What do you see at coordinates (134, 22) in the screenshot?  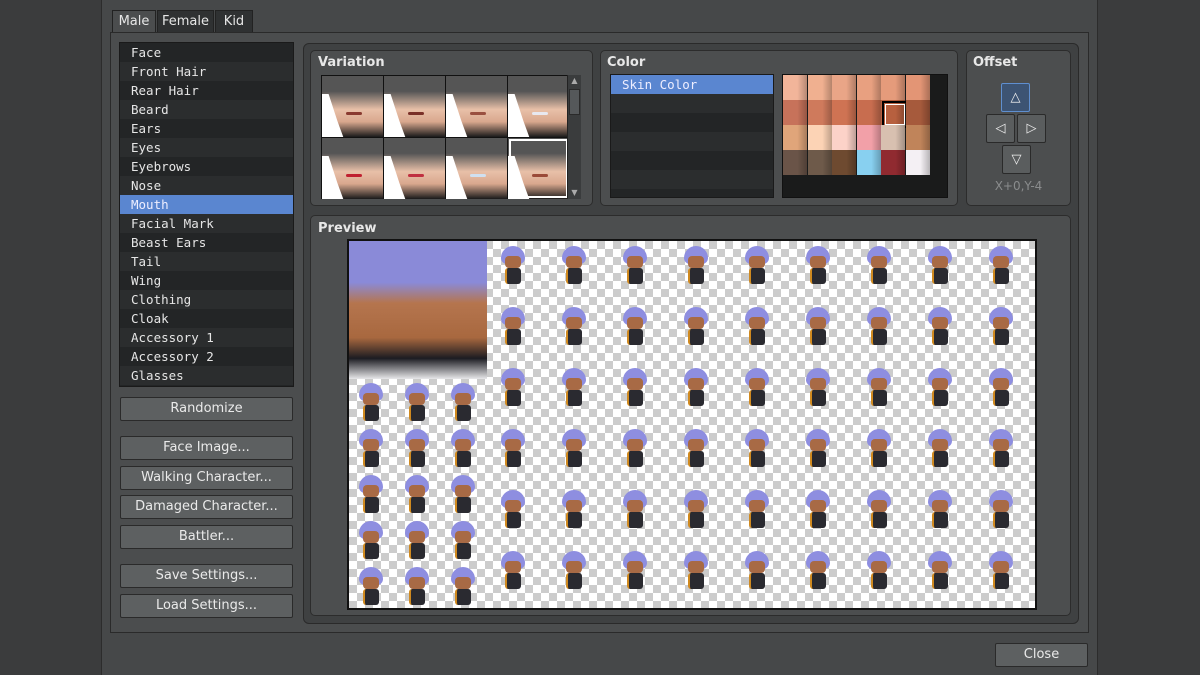 I see `tab-male: Male` at bounding box center [134, 22].